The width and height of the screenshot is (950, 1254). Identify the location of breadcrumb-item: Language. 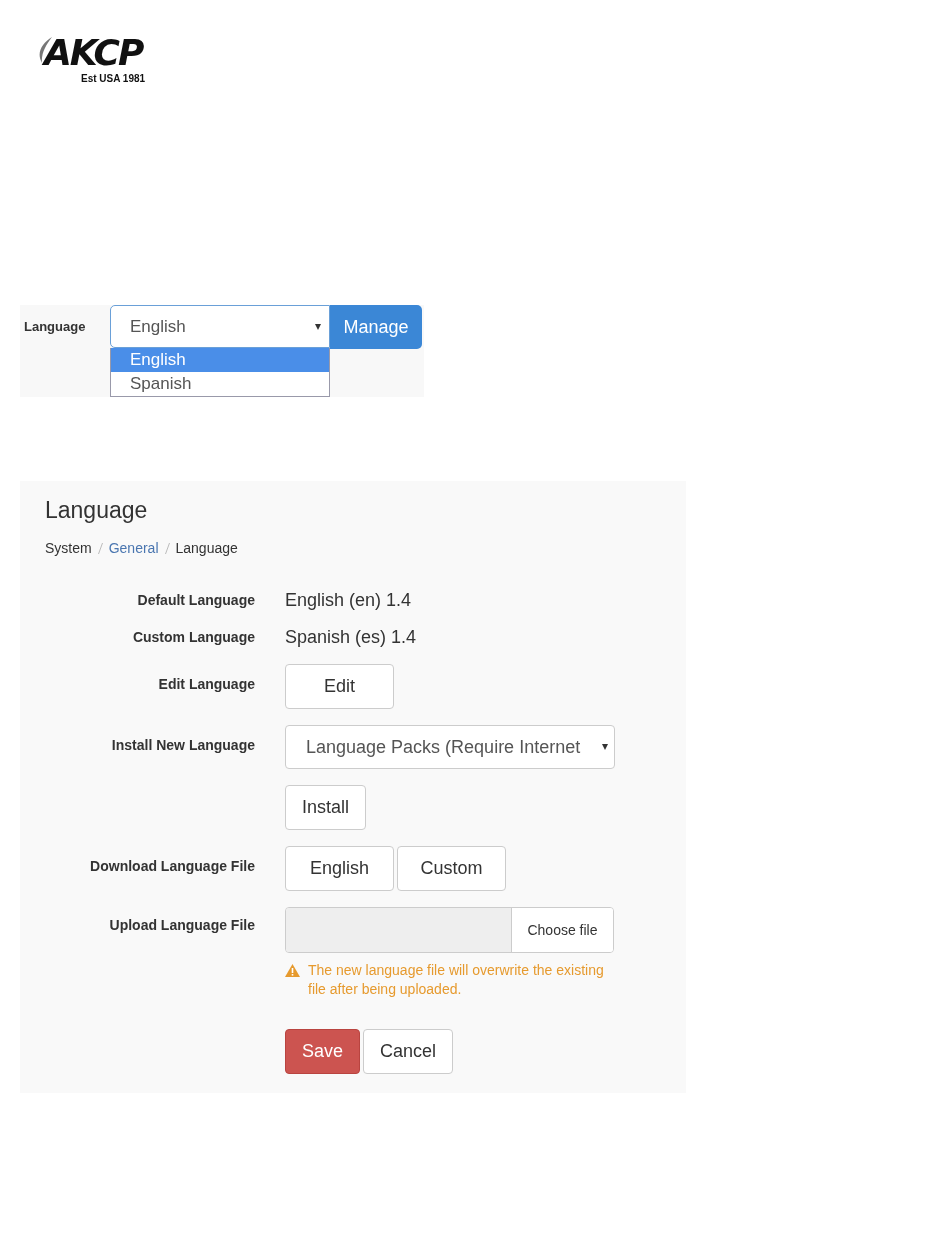
(206, 548).